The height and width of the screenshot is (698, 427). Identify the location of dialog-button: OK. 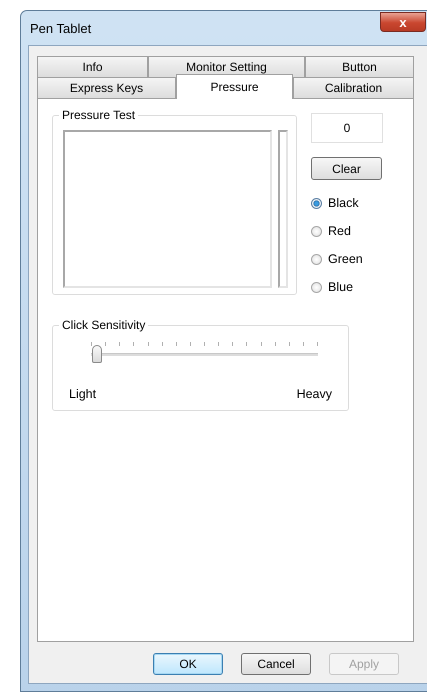
(188, 664).